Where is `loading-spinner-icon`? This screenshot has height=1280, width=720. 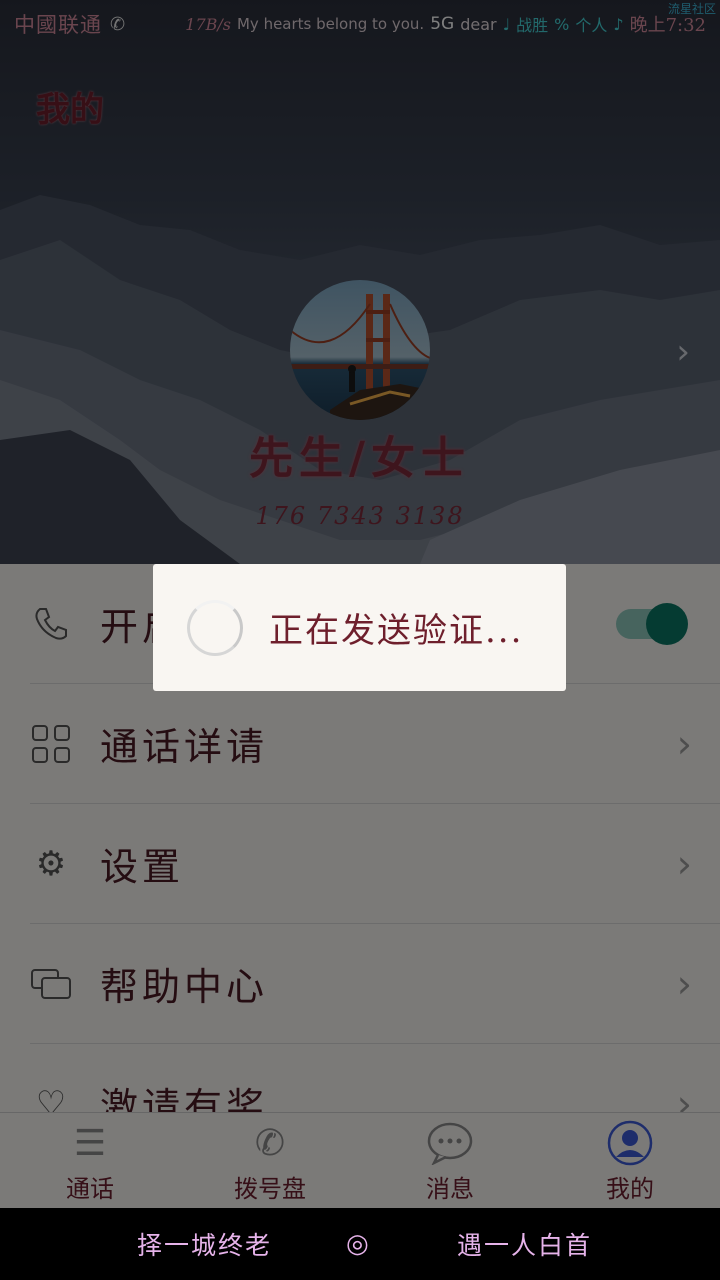 loading-spinner-icon is located at coordinates (215, 627).